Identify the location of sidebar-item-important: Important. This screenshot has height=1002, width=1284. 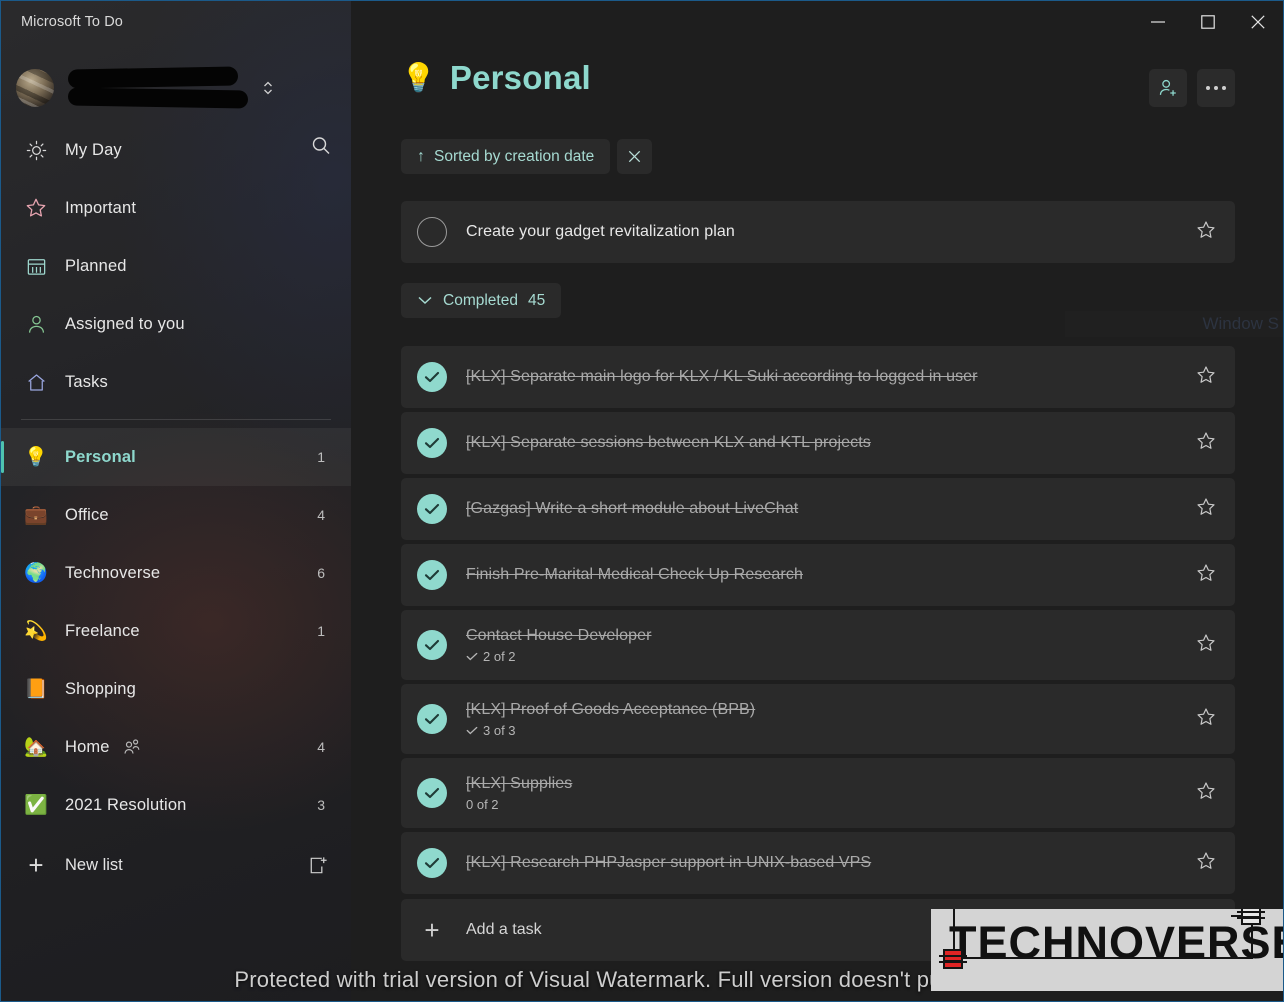
(176, 208).